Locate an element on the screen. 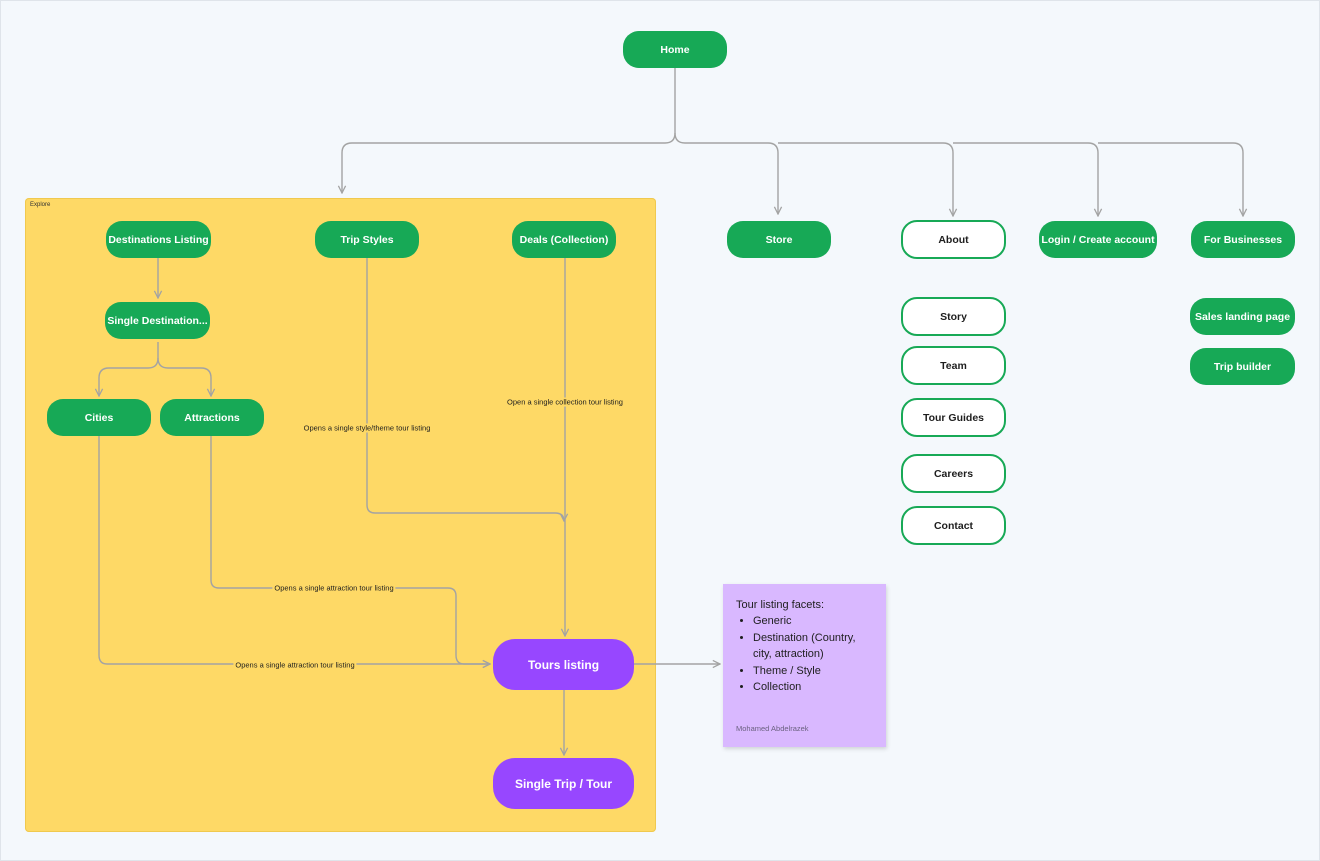 Image resolution: width=1320 pixels, height=861 pixels. sticky-author: Mohamed Abdelrazek is located at coordinates (772, 728).